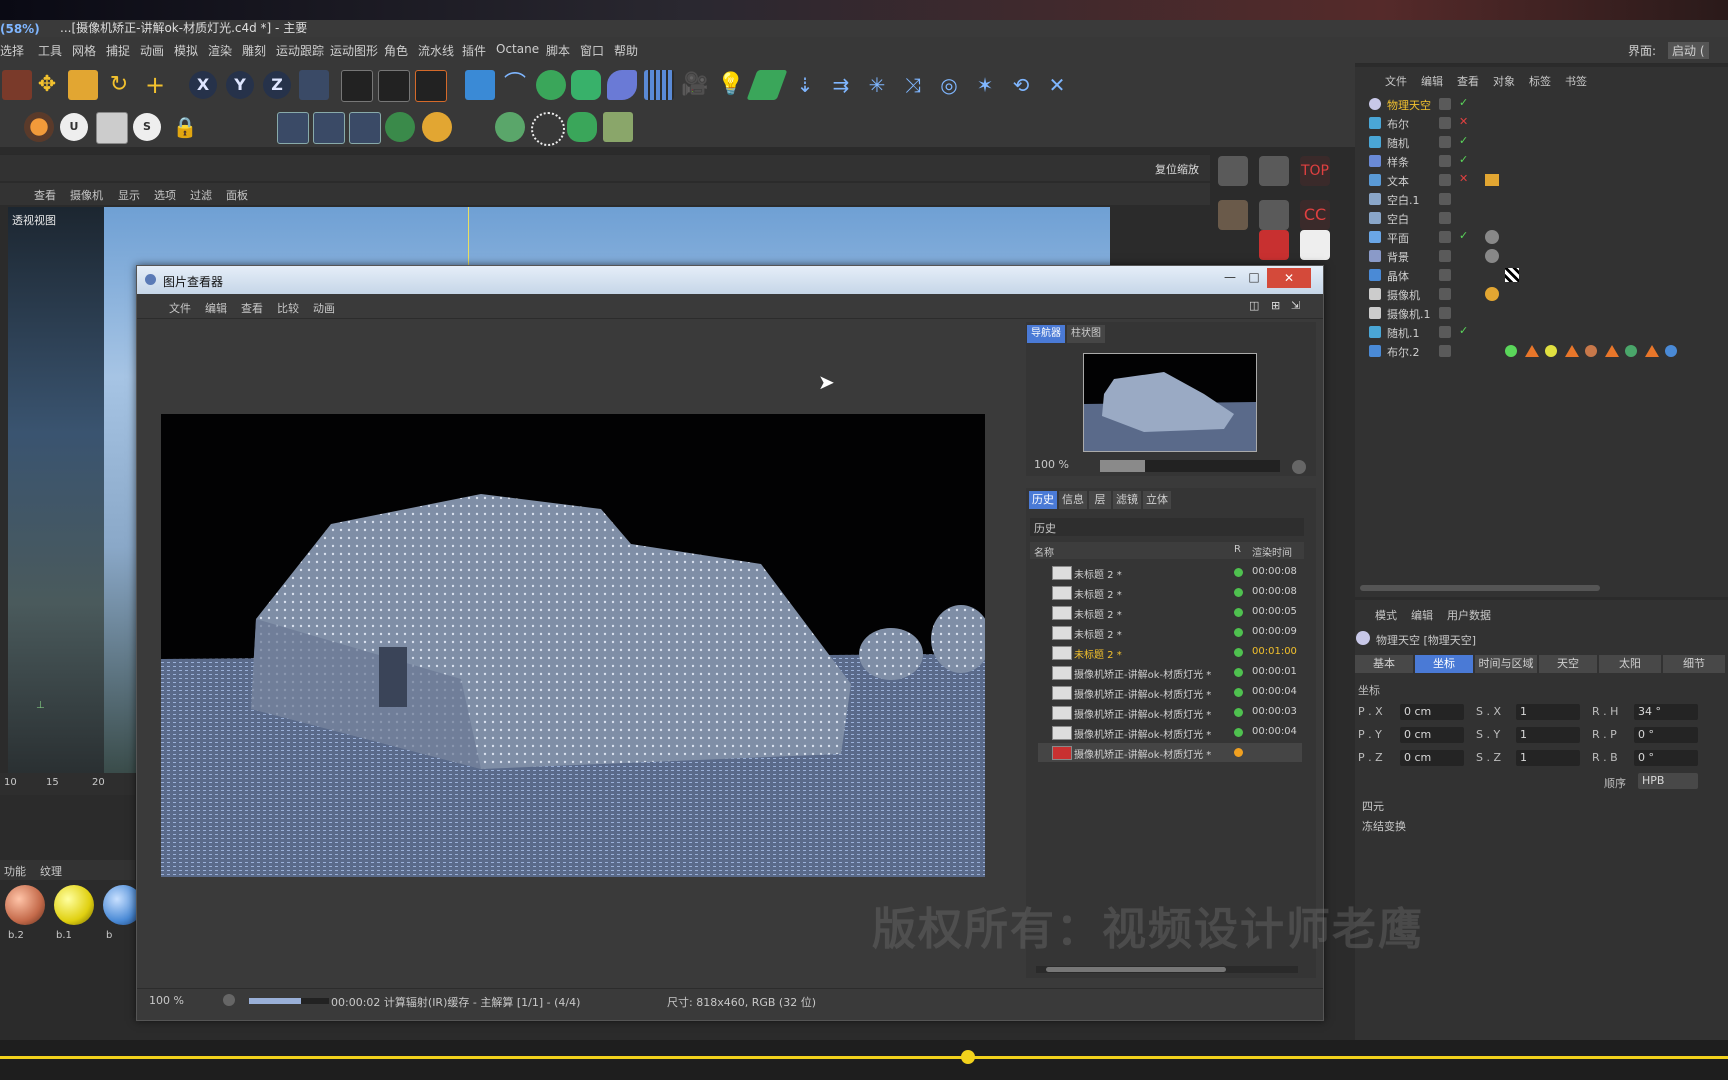 The height and width of the screenshot is (1080, 1728). Describe the element at coordinates (237, 195) in the screenshot. I see `view-menu-panel: 面板` at that location.